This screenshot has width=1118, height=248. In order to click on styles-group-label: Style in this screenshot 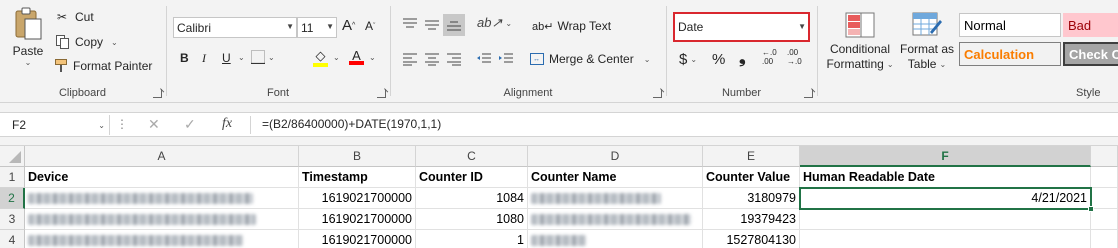, I will do `click(1088, 93)`.